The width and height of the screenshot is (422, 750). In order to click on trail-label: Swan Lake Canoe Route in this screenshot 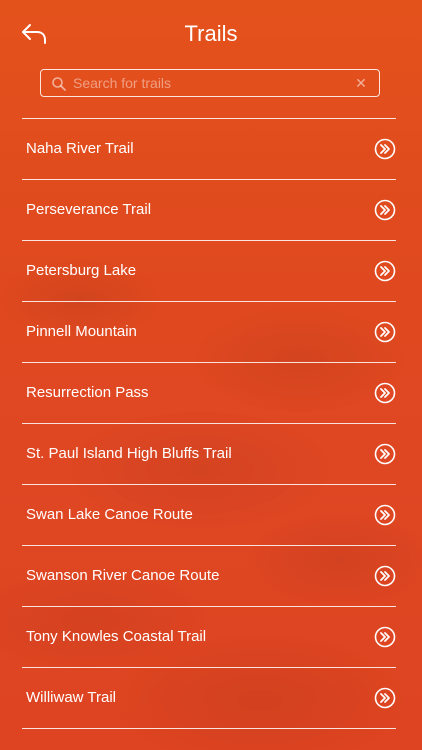, I will do `click(109, 514)`.